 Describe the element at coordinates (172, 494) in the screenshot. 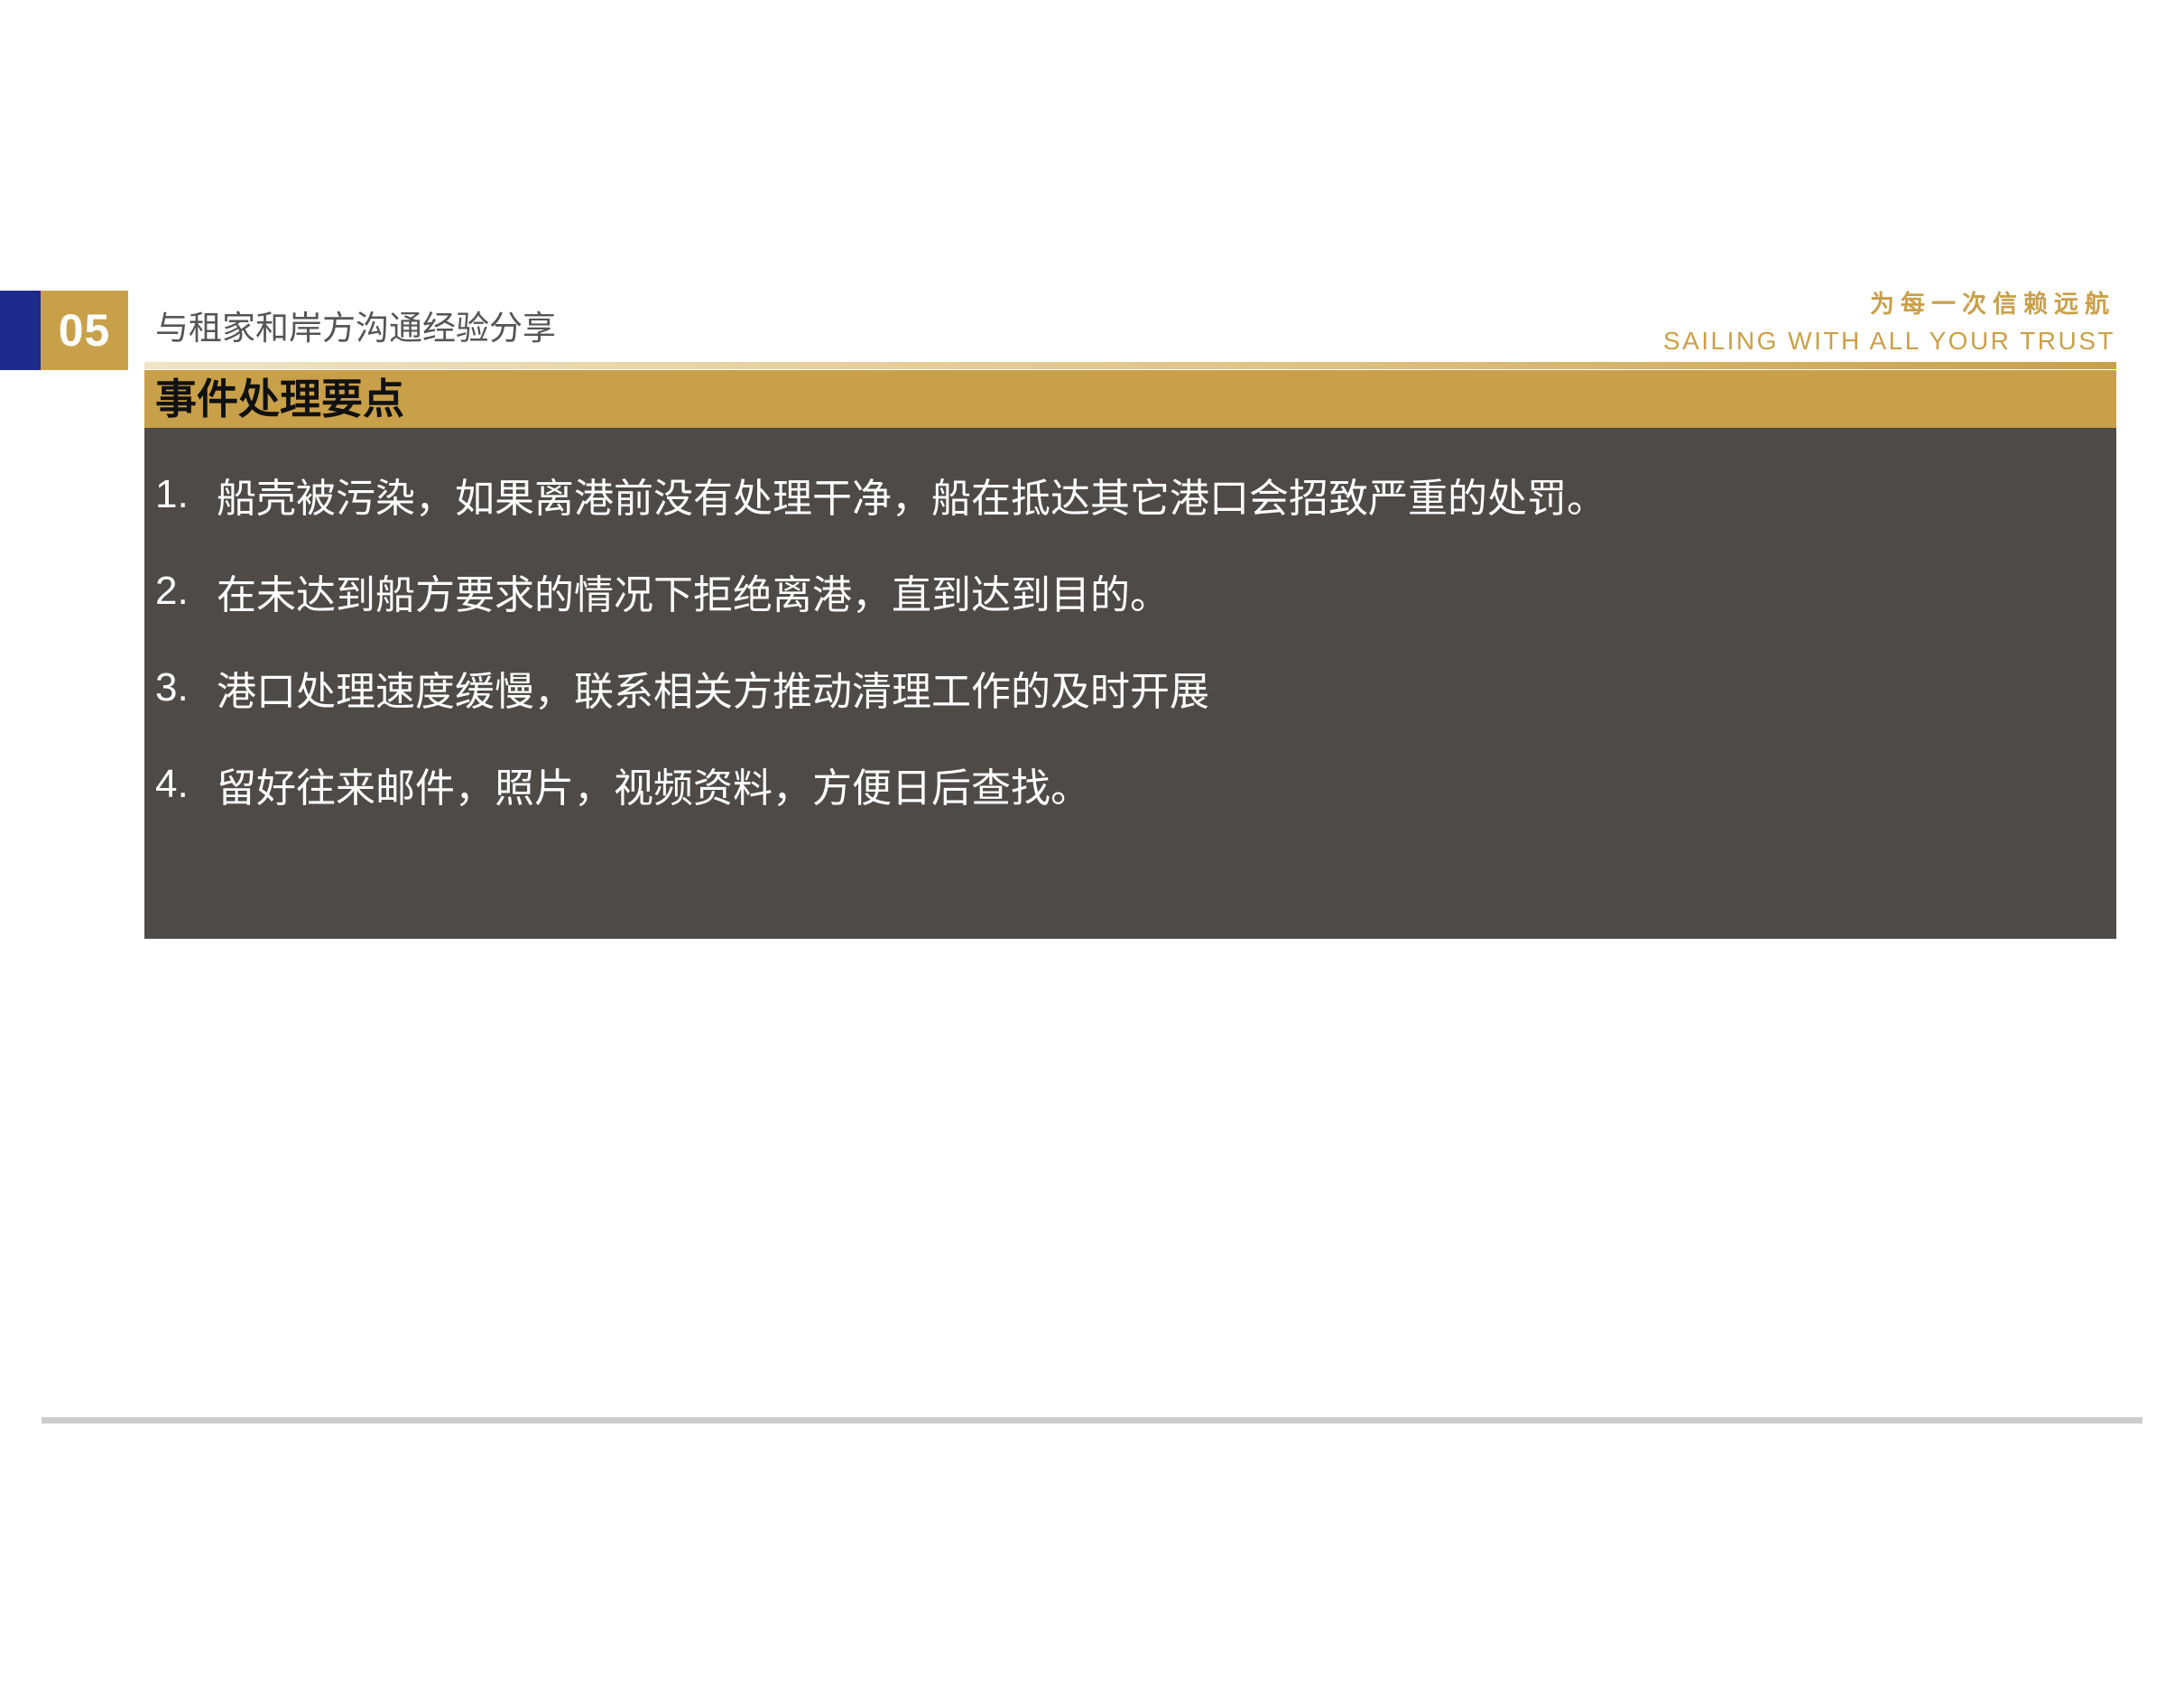

I see `list-item-number: 1.` at that location.